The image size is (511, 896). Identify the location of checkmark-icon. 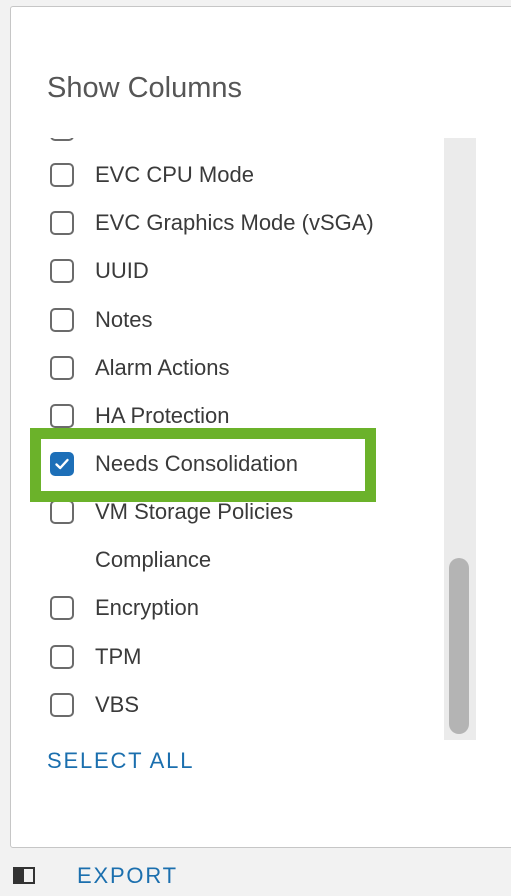
(62, 464).